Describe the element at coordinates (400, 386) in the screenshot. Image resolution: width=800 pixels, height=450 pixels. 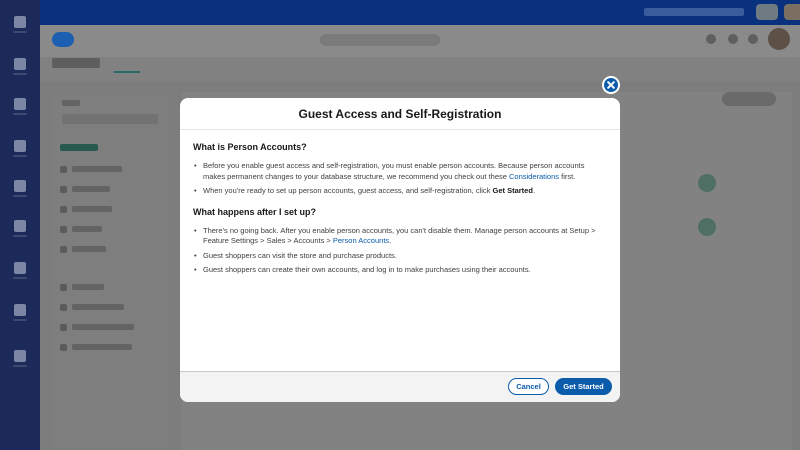
I see `modal-footer: Cancel Get Started` at that location.